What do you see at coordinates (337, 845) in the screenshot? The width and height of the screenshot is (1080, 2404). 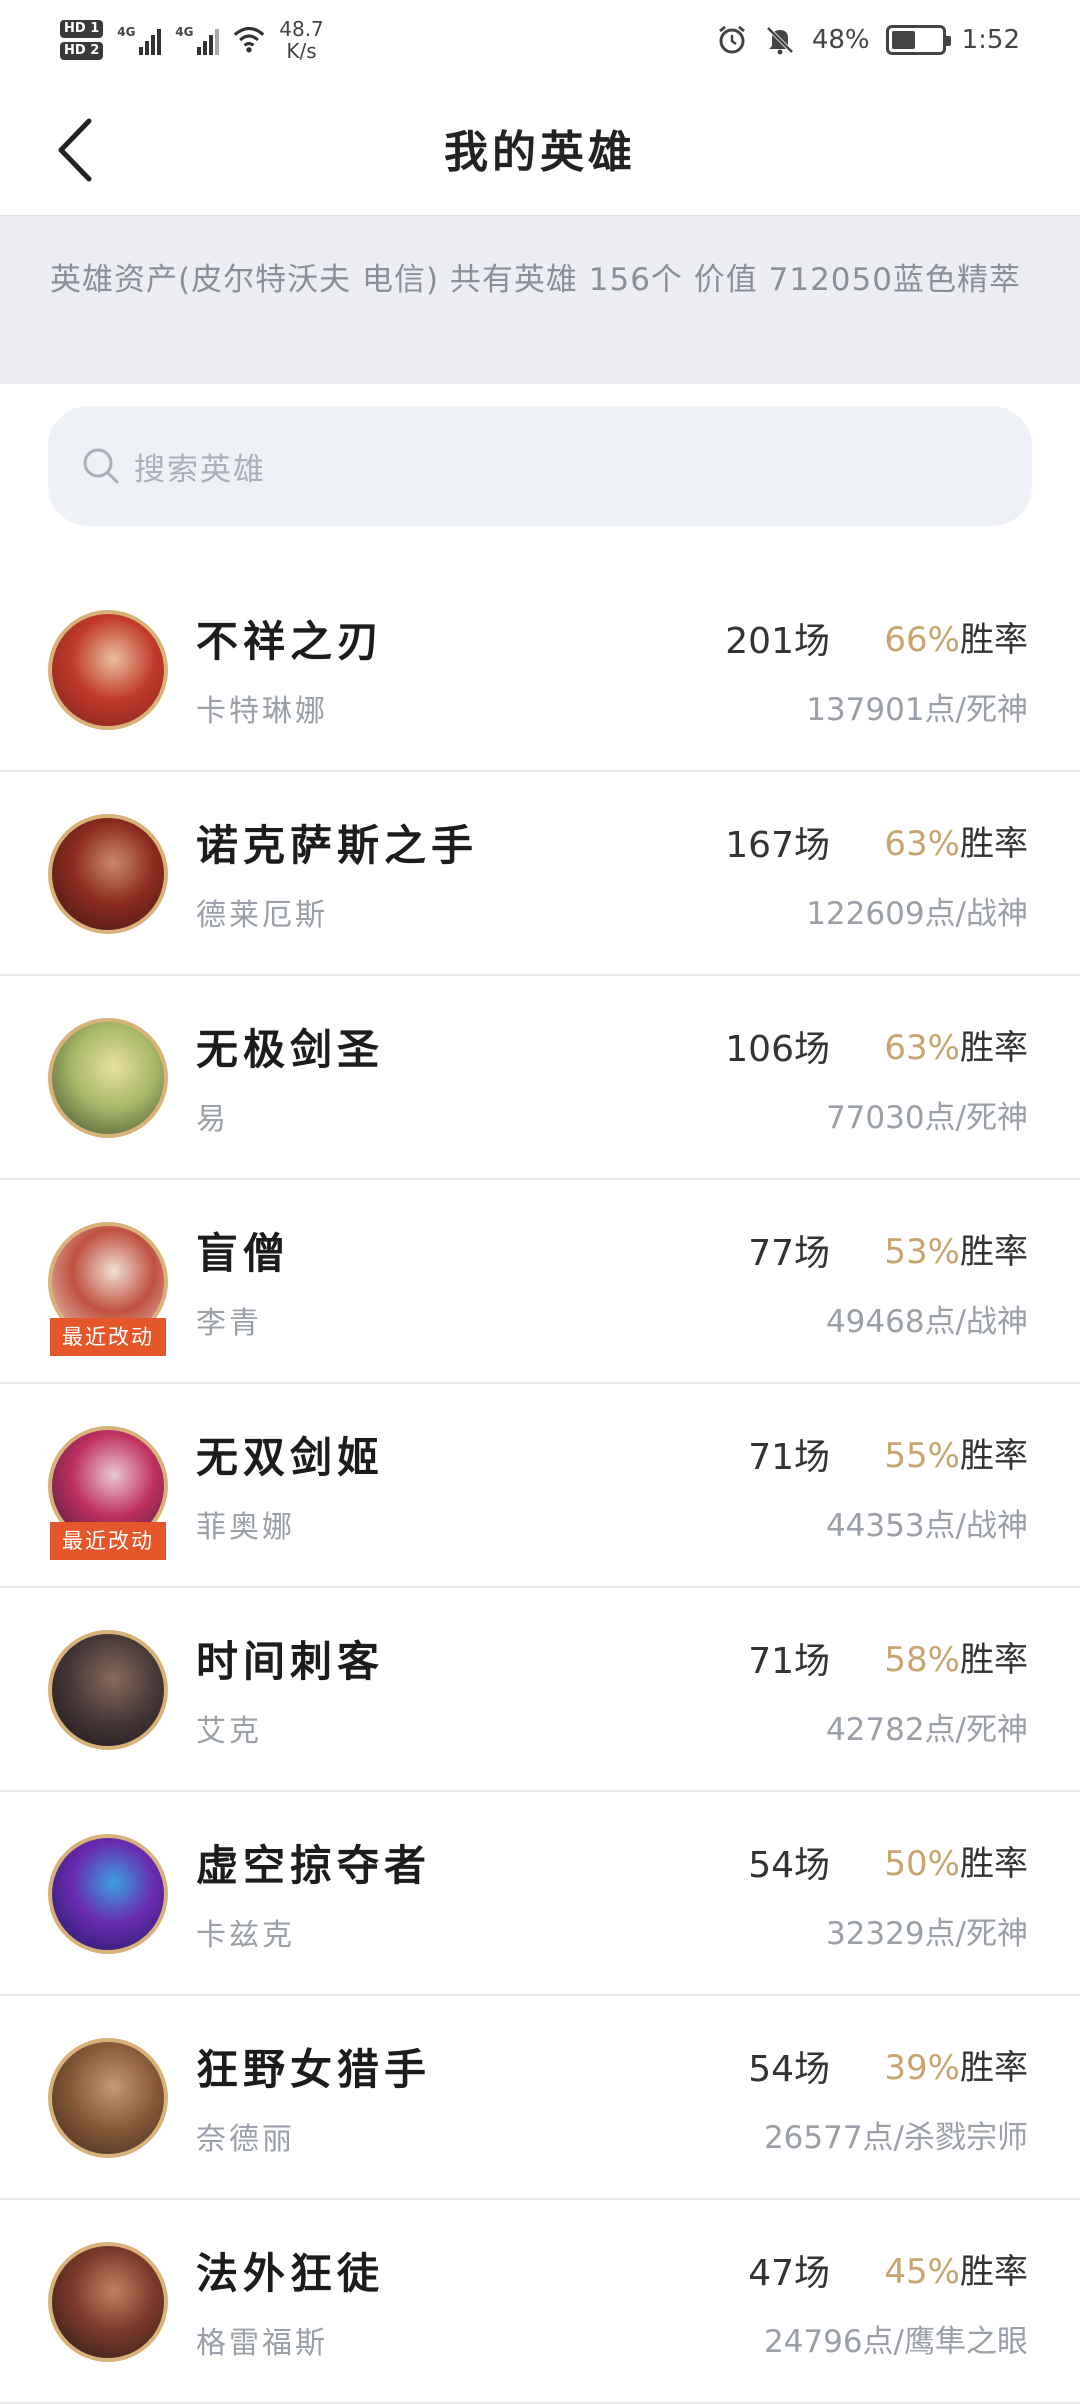 I see `hero-title: 诺克萨斯之手` at bounding box center [337, 845].